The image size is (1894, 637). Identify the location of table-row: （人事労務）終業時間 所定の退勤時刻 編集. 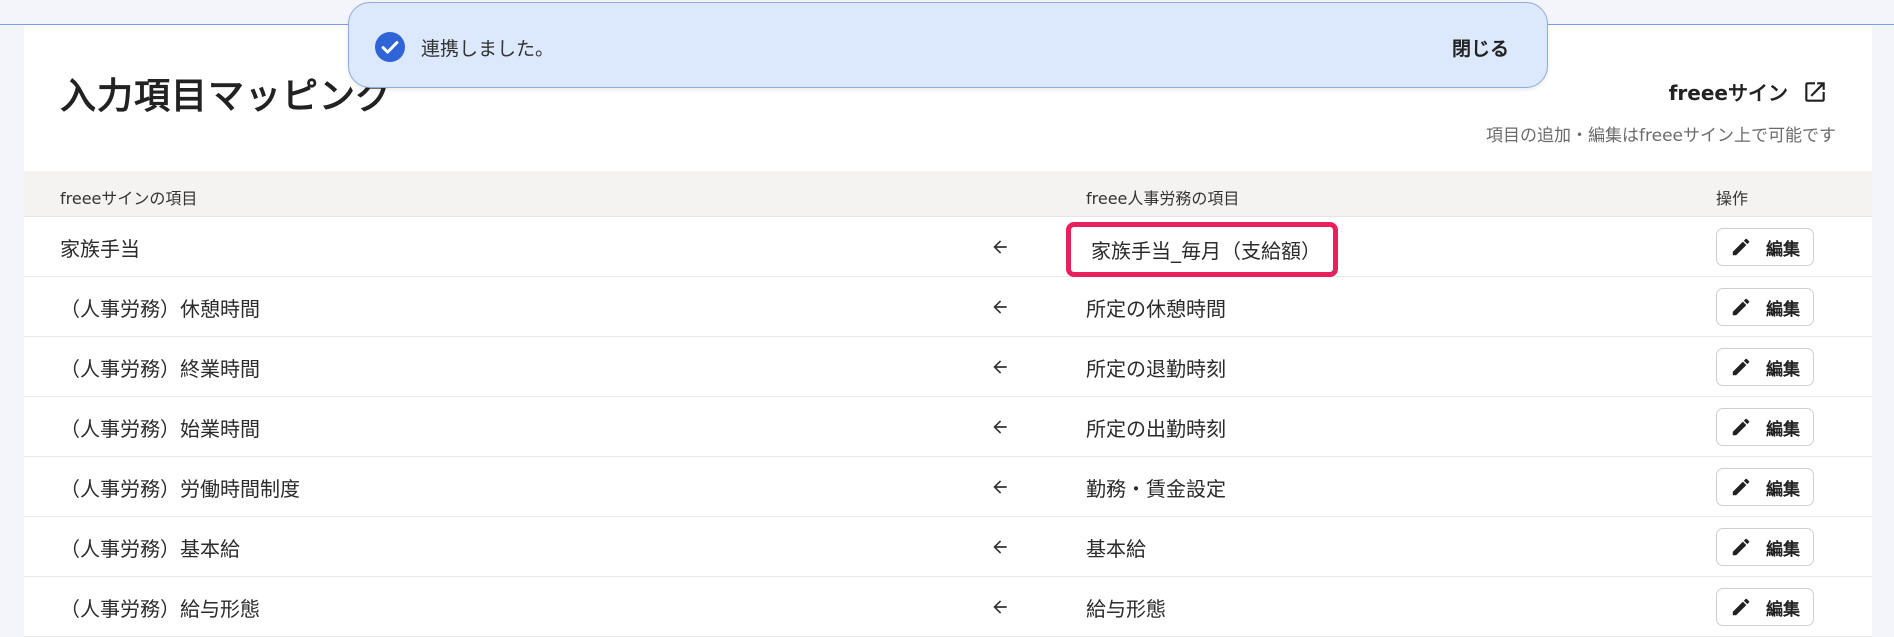
(948, 367).